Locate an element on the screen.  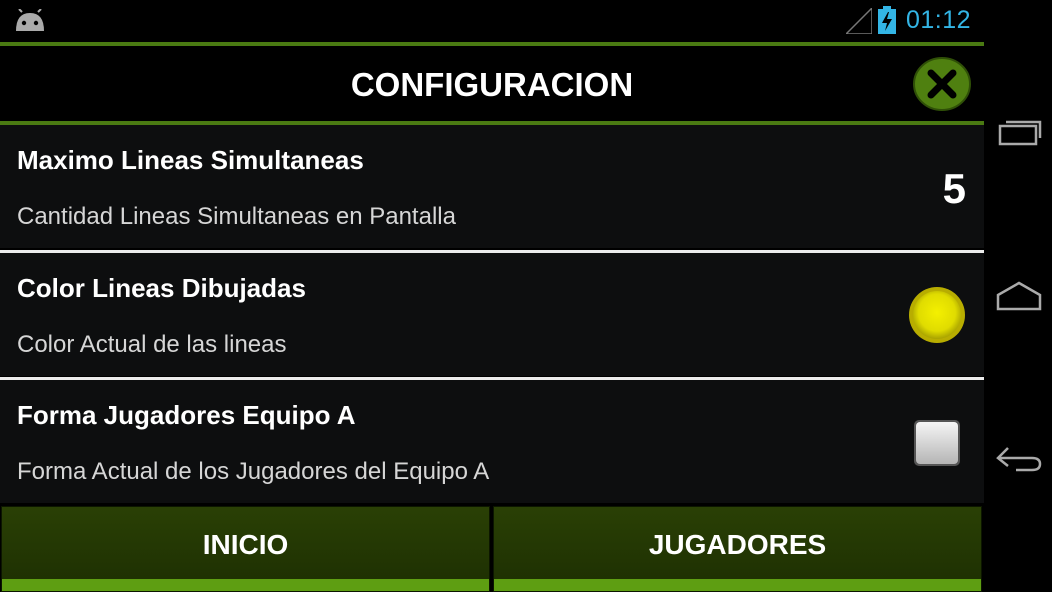
signal-icon is located at coordinates (859, 21).